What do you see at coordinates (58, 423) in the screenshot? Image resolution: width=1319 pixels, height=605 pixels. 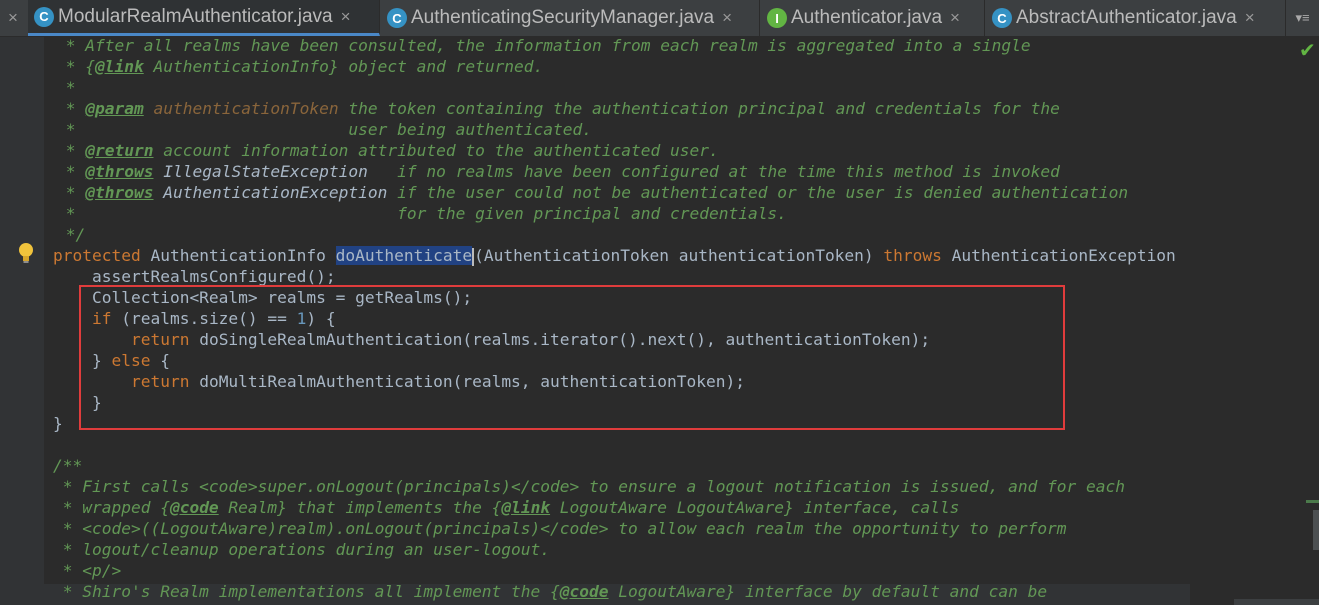 I see `code-line: }` at bounding box center [58, 423].